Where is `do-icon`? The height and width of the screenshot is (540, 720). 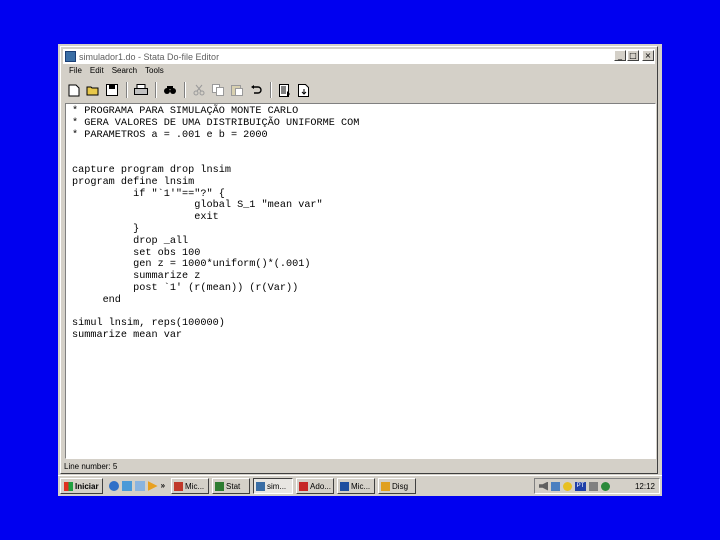 do-icon is located at coordinates (304, 90).